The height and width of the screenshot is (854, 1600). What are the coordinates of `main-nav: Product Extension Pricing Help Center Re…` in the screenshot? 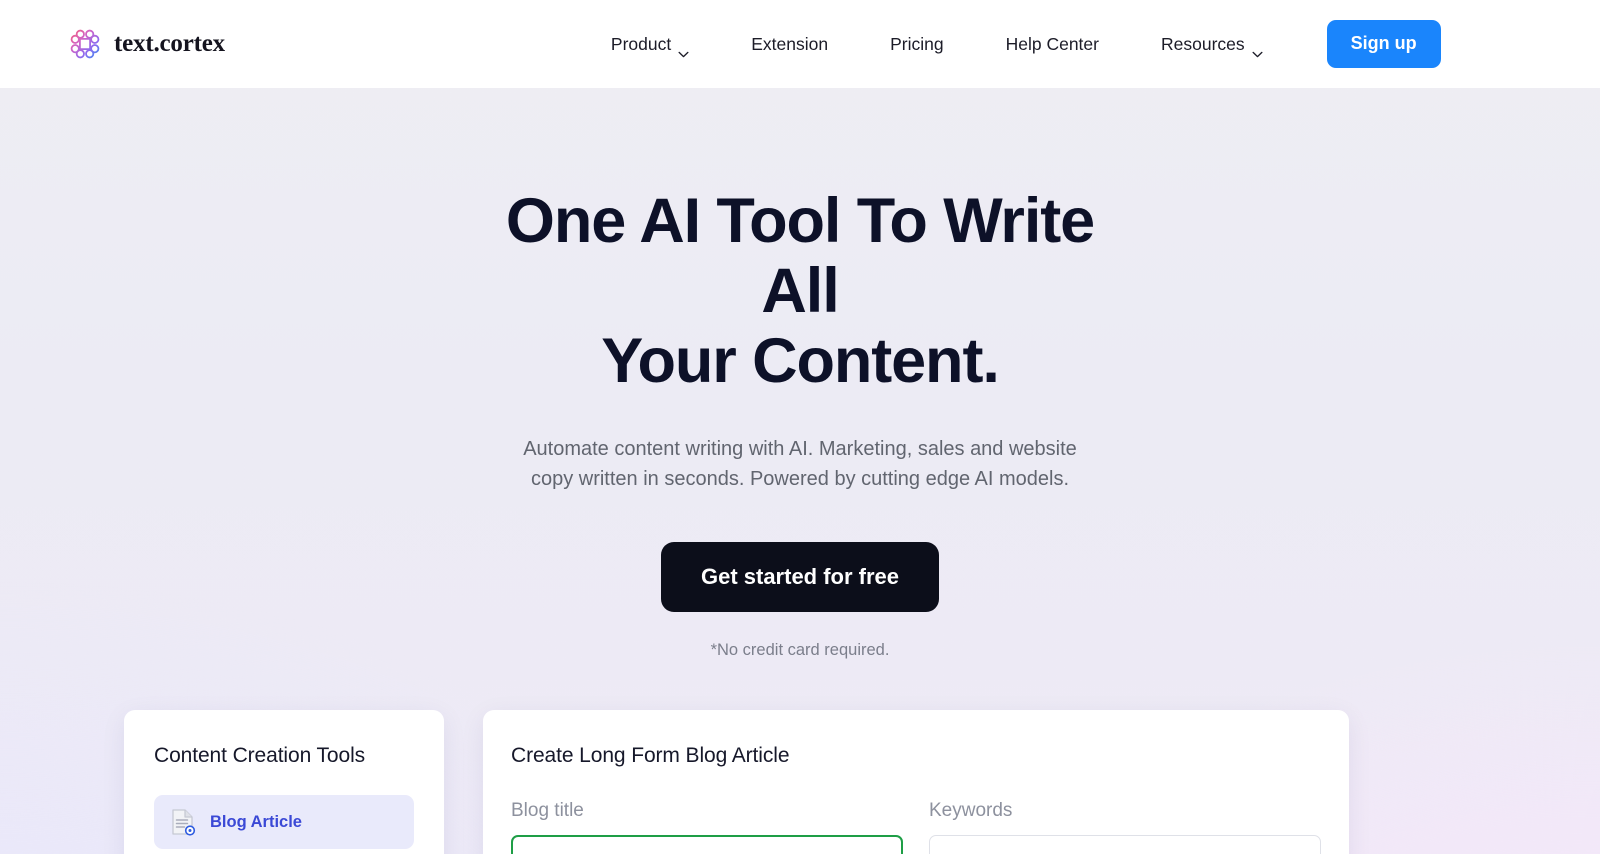 It's located at (1010, 44).